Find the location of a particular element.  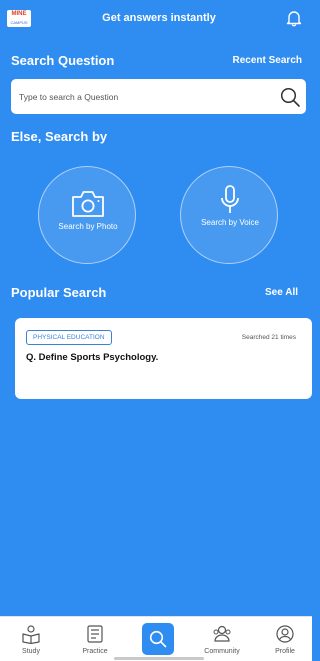

search-by-voice-label: Search by Voice is located at coordinates (230, 222).